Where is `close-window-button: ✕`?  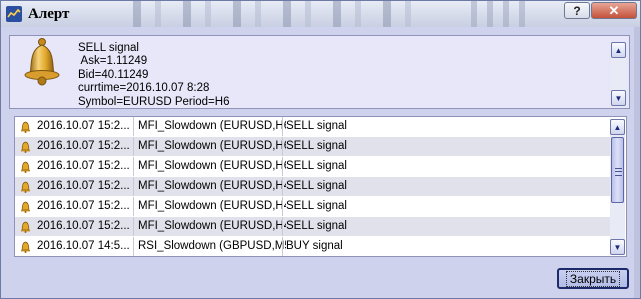 close-window-button: ✕ is located at coordinates (614, 10).